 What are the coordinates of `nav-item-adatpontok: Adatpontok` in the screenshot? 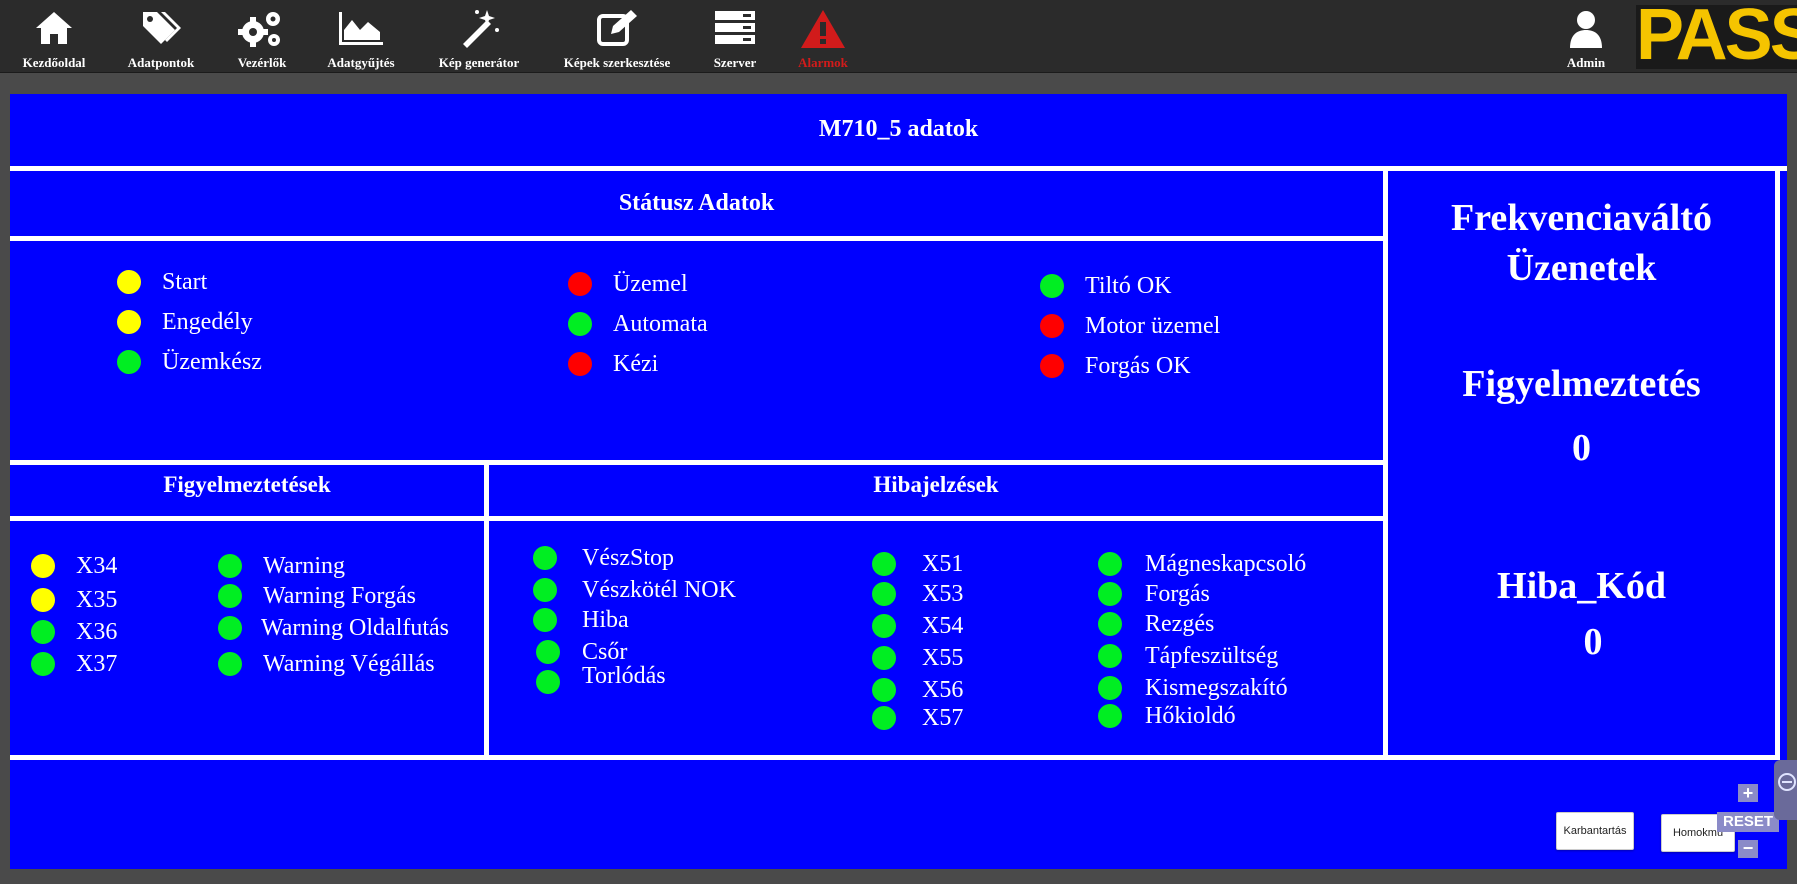 It's located at (161, 37).